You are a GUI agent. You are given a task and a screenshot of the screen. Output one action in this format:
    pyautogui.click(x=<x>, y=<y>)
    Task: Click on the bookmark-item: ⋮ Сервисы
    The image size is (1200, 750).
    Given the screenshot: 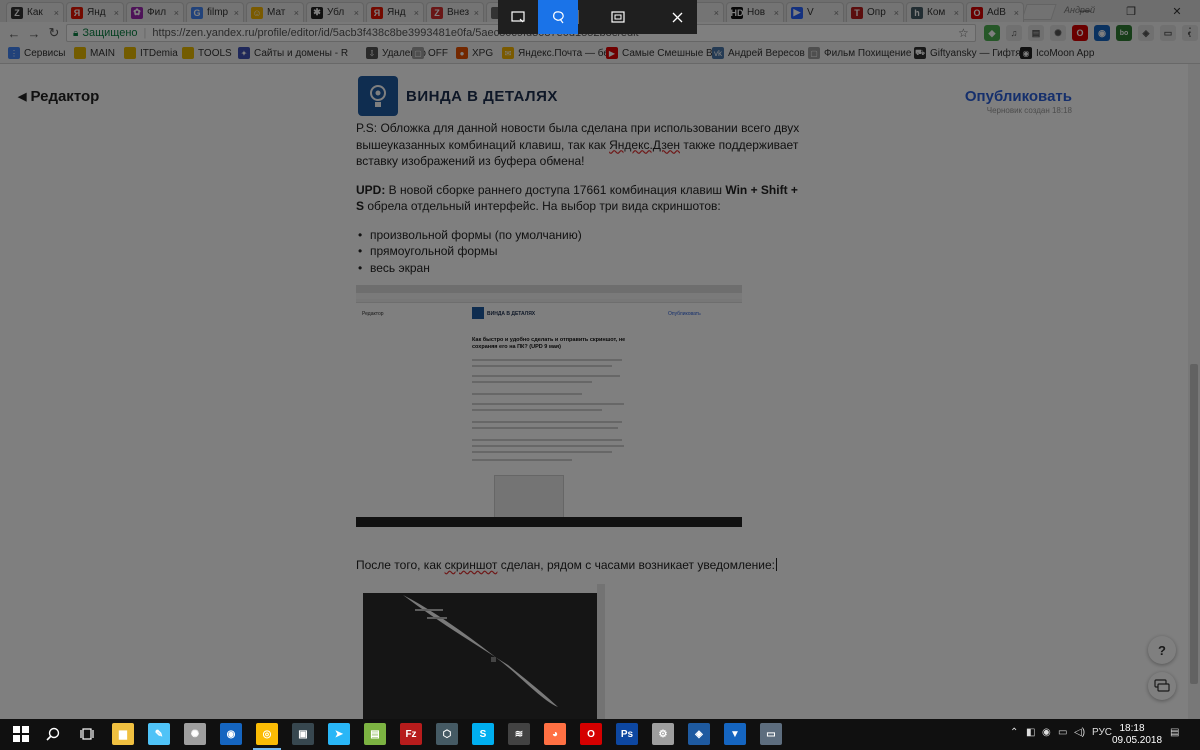 What is the action you would take?
    pyautogui.click(x=36, y=53)
    